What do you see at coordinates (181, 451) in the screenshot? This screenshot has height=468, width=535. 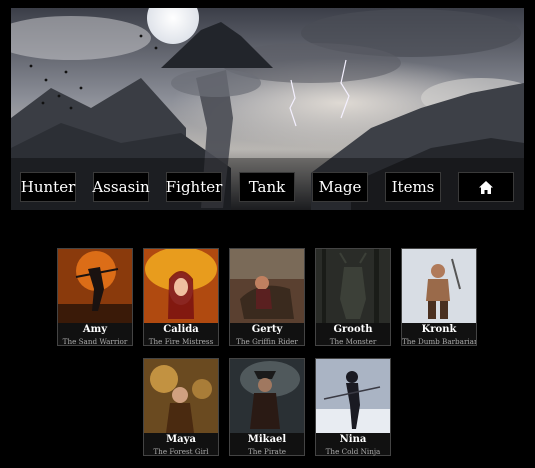 I see `character-title: The Forest Girl` at bounding box center [181, 451].